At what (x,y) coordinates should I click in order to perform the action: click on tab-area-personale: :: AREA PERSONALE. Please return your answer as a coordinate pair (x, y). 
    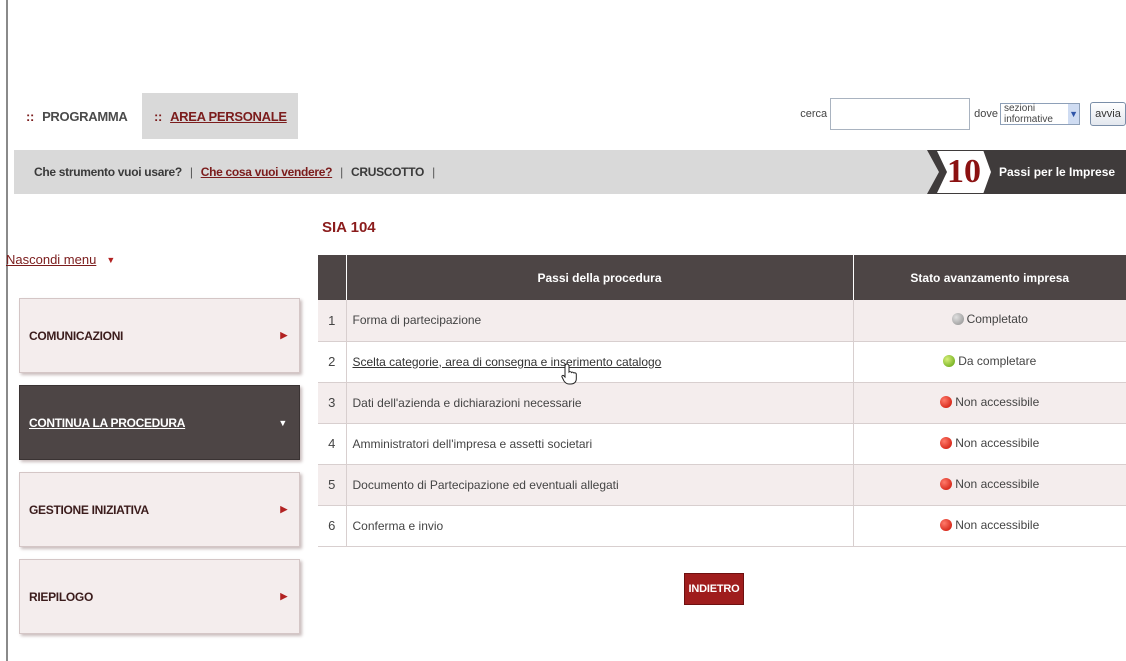
    Looking at the image, I should click on (220, 116).